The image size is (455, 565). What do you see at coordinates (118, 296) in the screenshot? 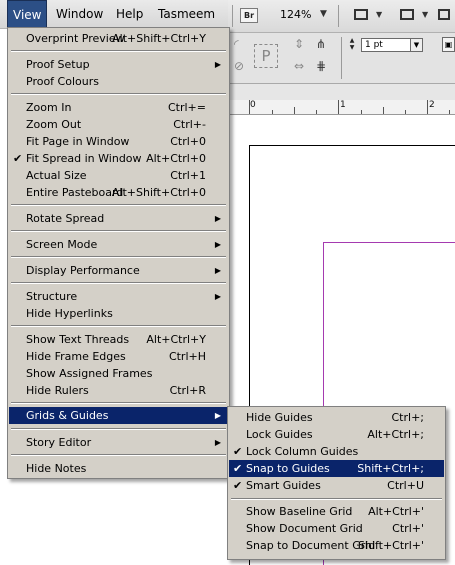
I see `menu-item-structure: Structure ▶` at bounding box center [118, 296].